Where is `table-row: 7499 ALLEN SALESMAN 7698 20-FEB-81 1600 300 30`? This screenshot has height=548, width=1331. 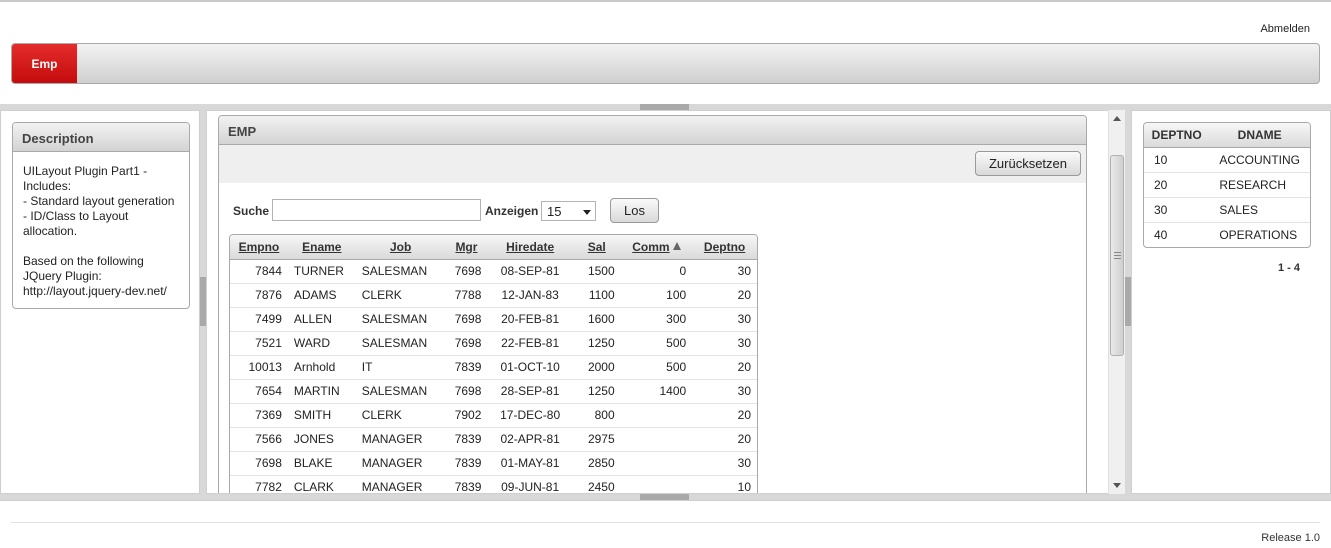 table-row: 7499 ALLEN SALESMAN 7698 20-FEB-81 1600 300 30 is located at coordinates (493, 319).